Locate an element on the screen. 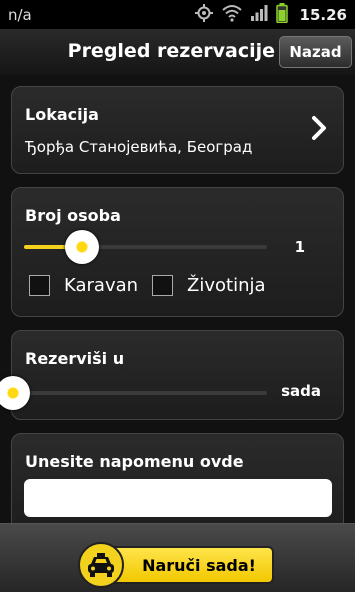  persons-slider is located at coordinates (145, 247).